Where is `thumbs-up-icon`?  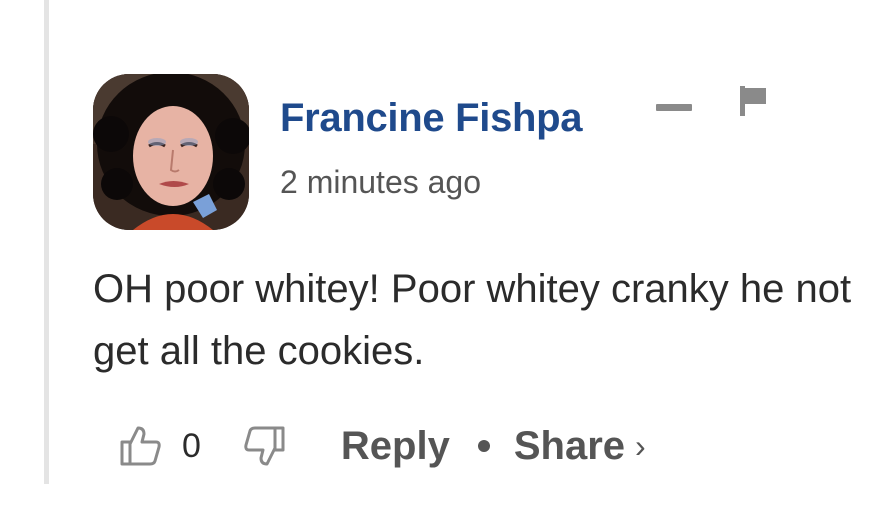 thumbs-up-icon is located at coordinates (140, 446).